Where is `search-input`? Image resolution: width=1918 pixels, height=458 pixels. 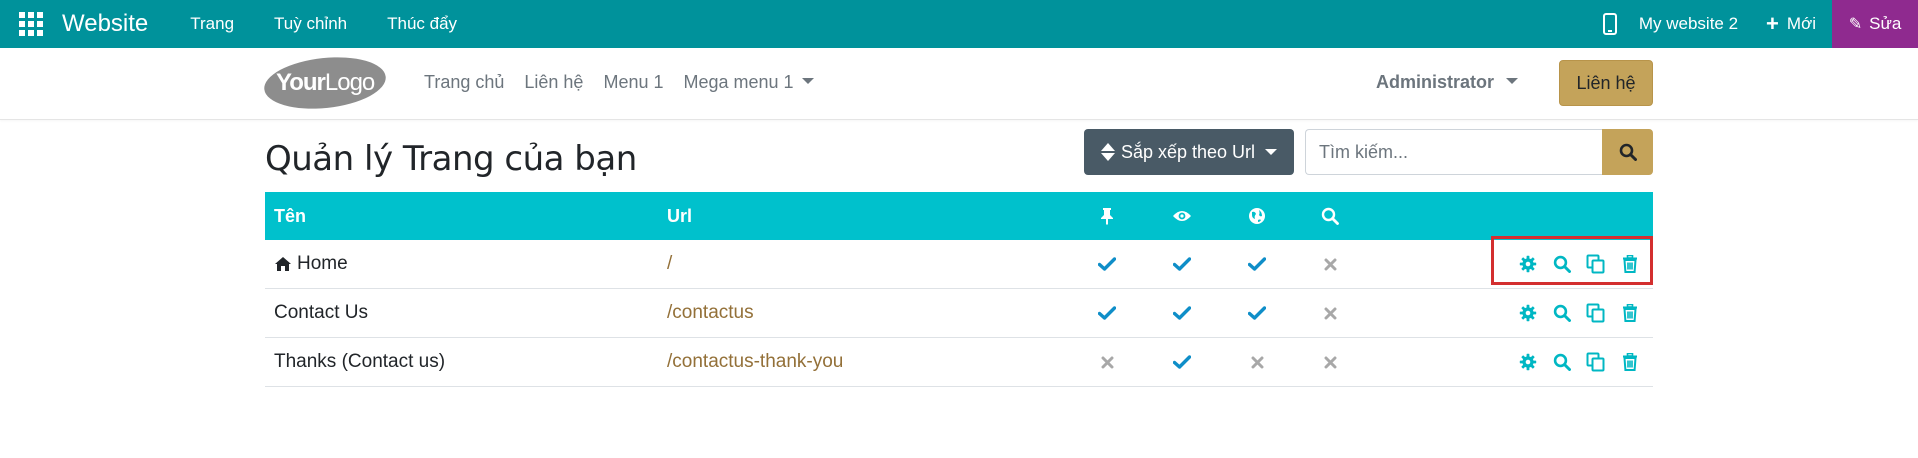 search-input is located at coordinates (1454, 152).